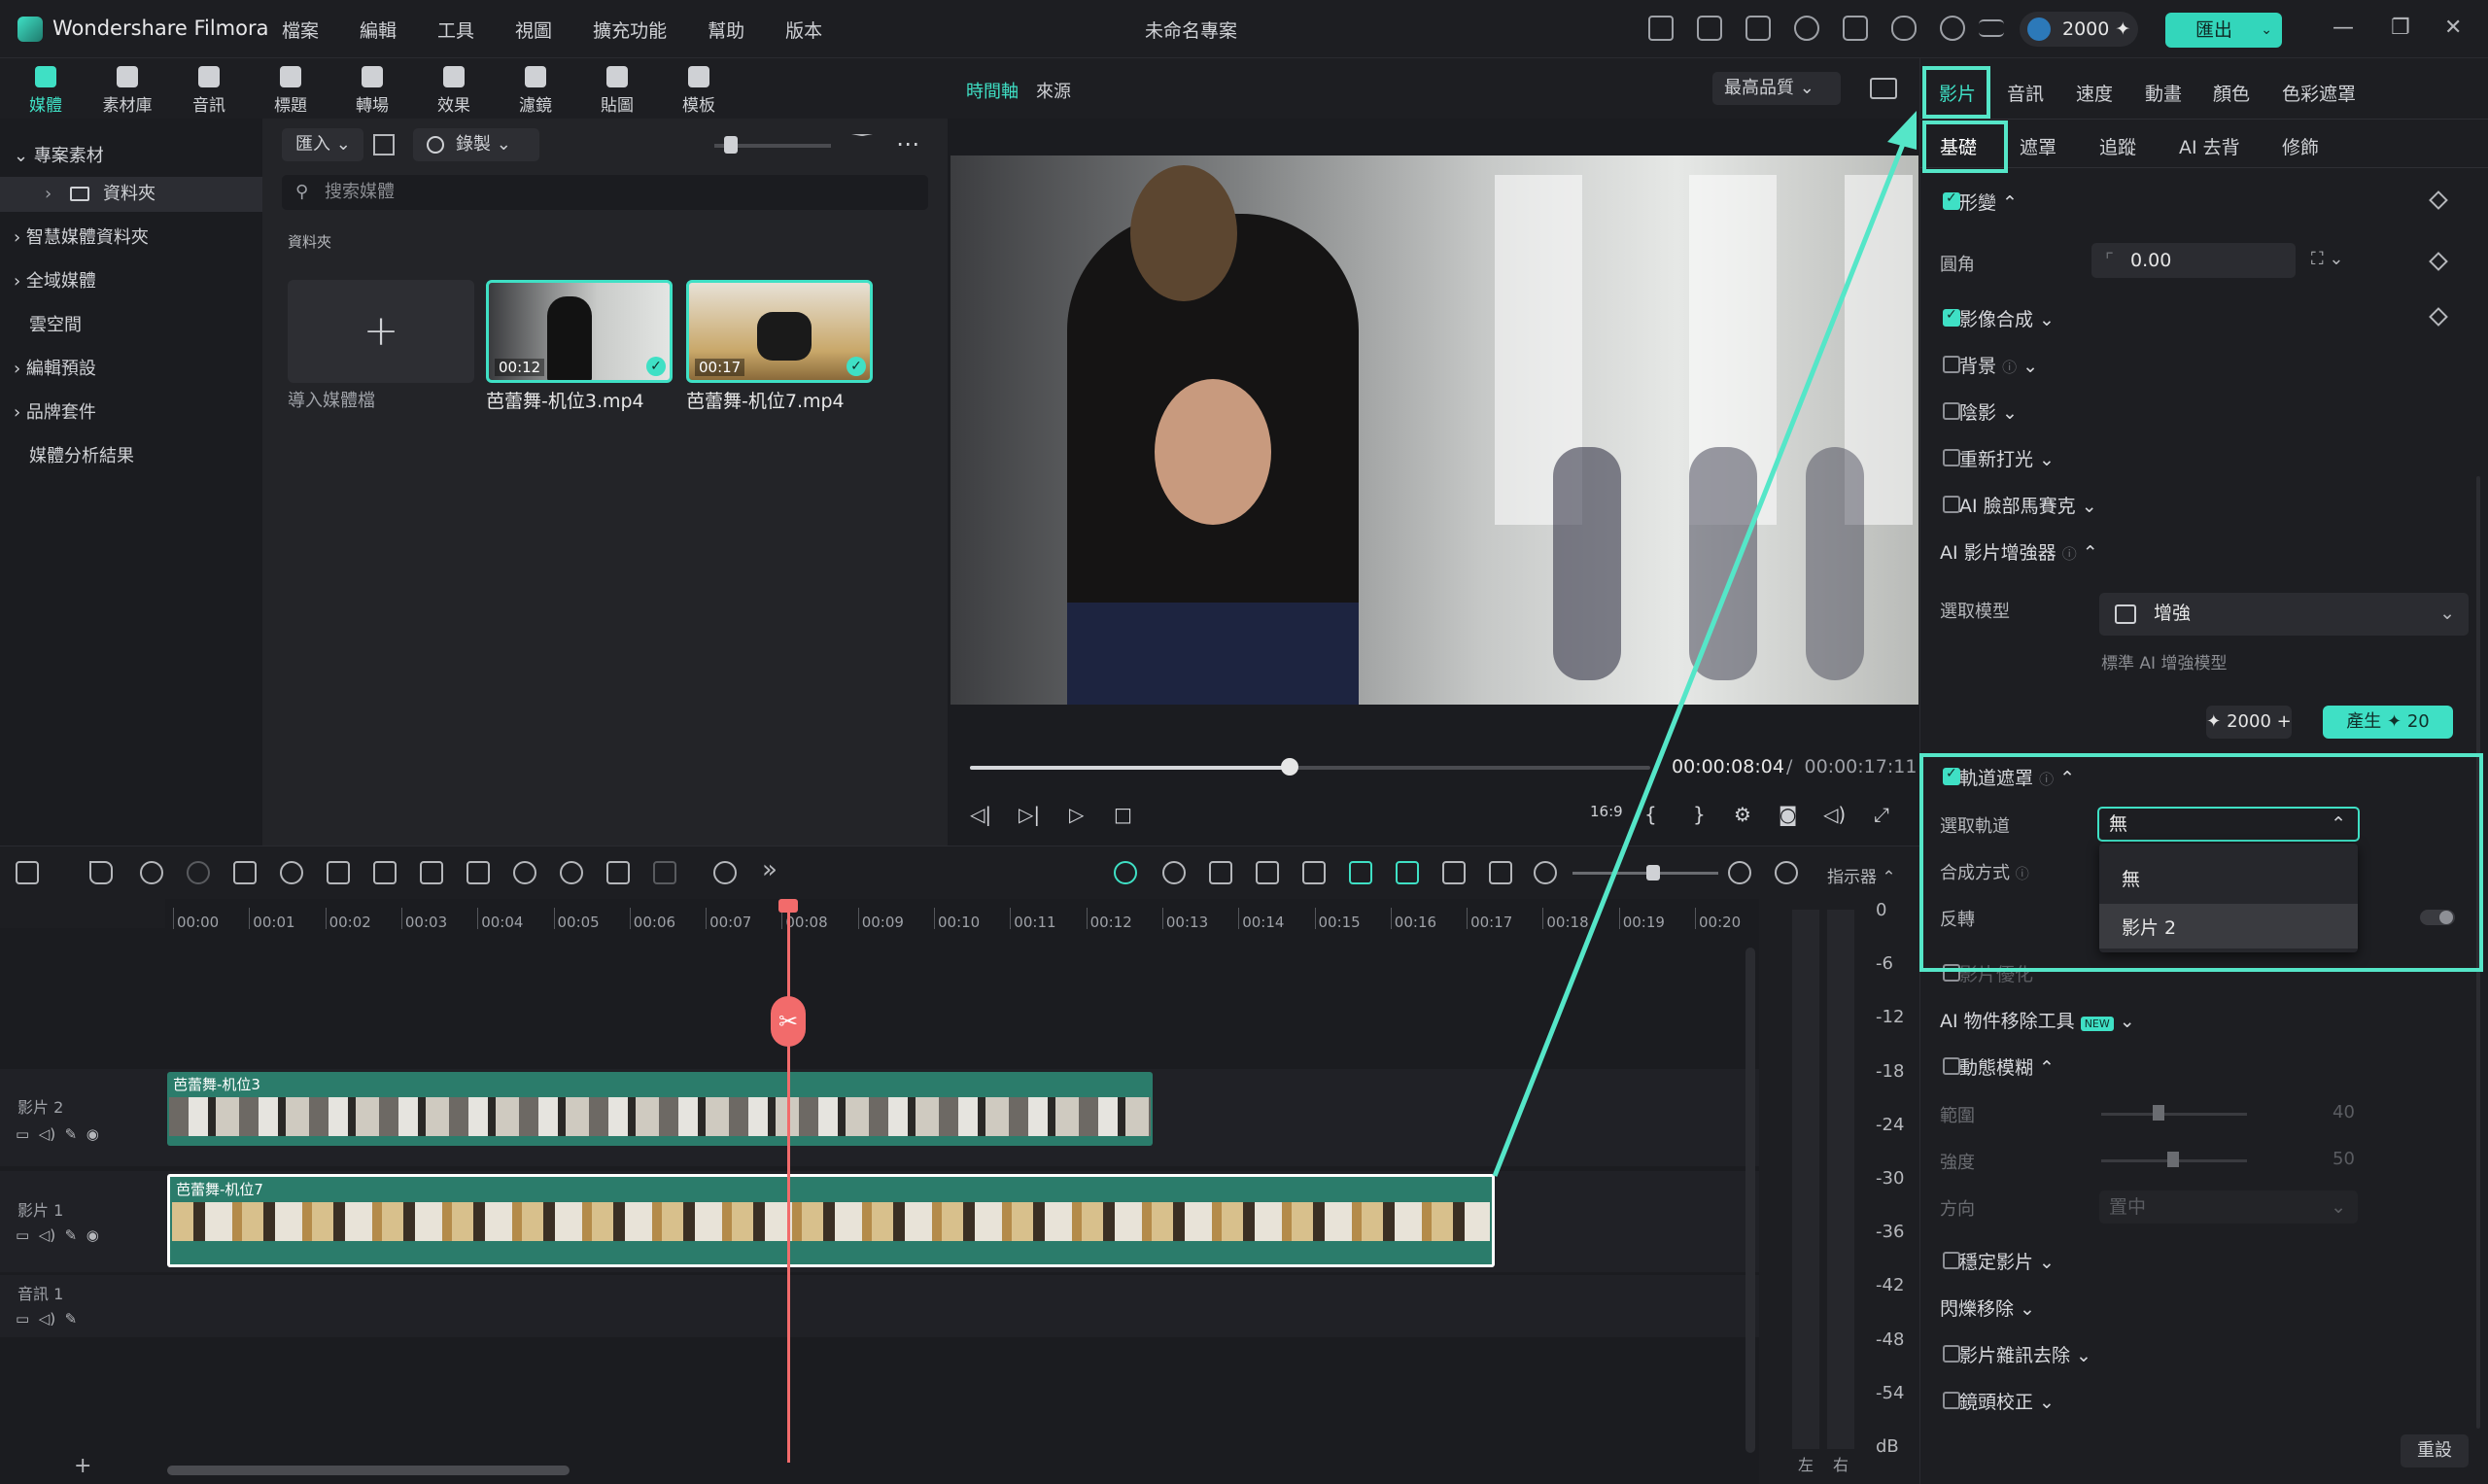  I want to click on restore-icon: ❐, so click(2400, 28).